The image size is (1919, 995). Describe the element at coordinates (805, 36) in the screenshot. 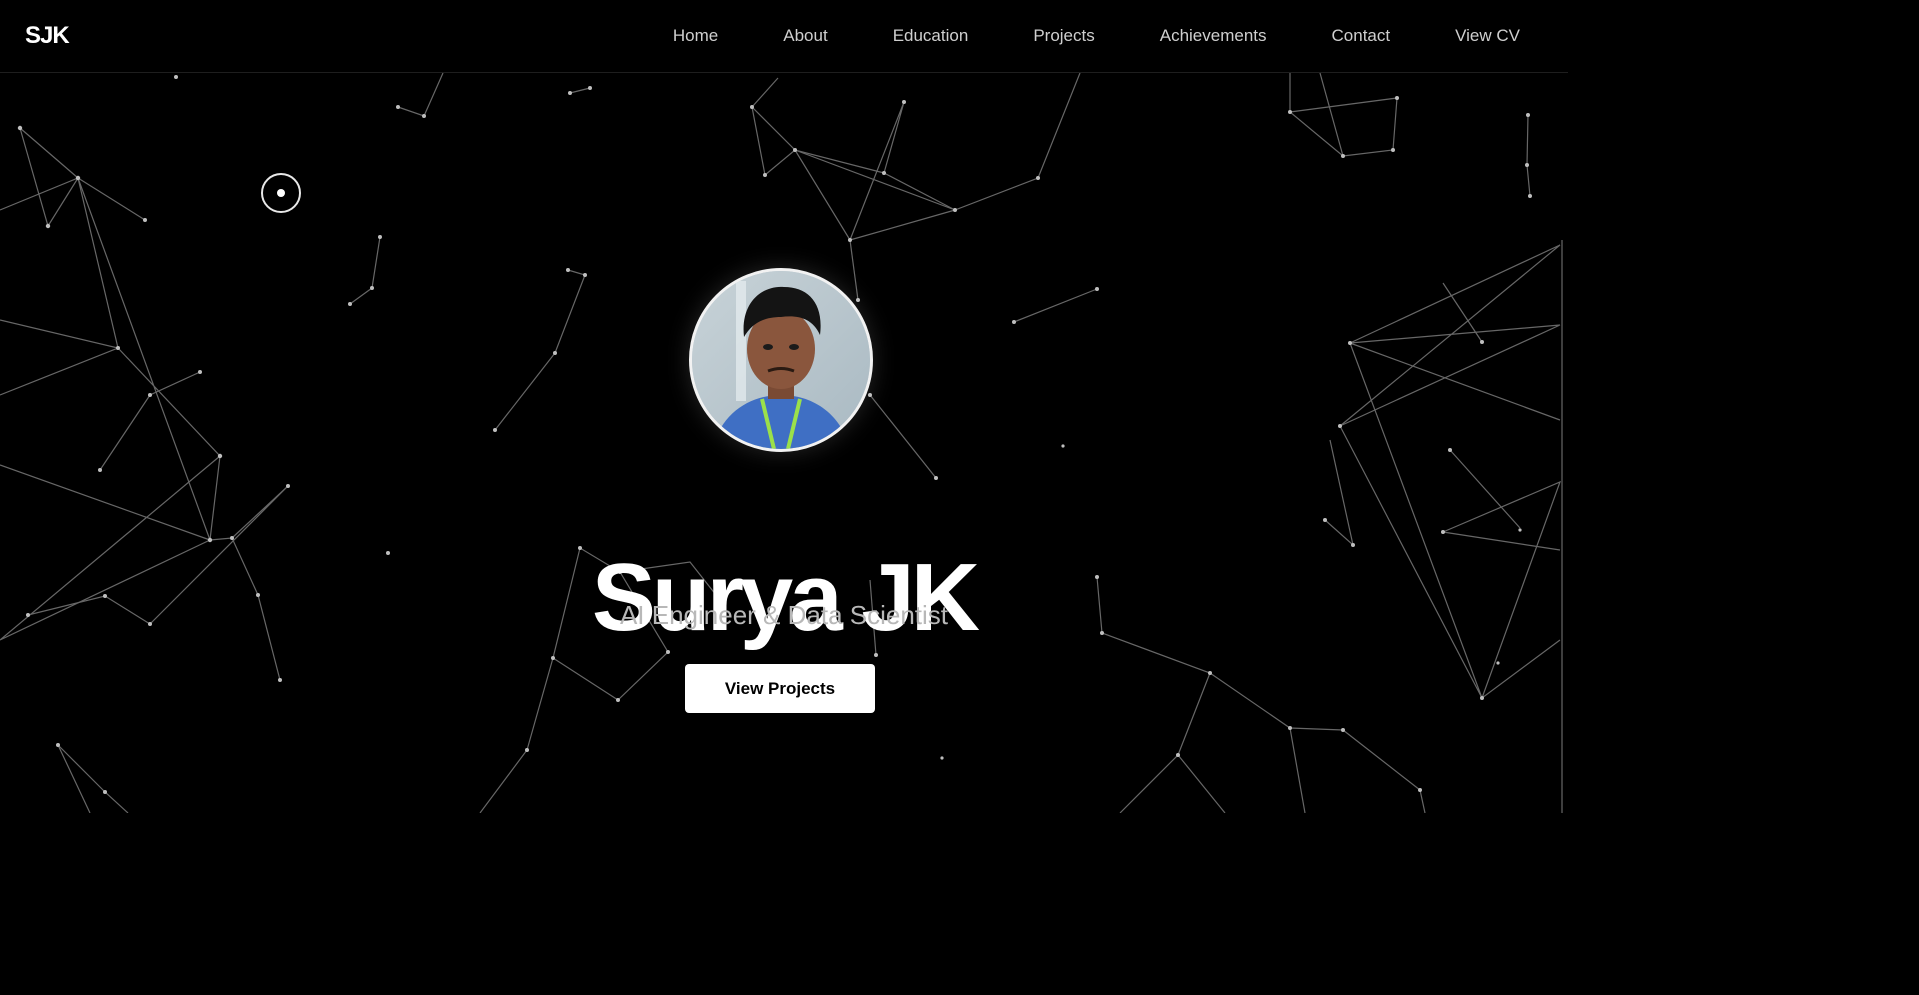

I see `nav-link-about: About` at that location.